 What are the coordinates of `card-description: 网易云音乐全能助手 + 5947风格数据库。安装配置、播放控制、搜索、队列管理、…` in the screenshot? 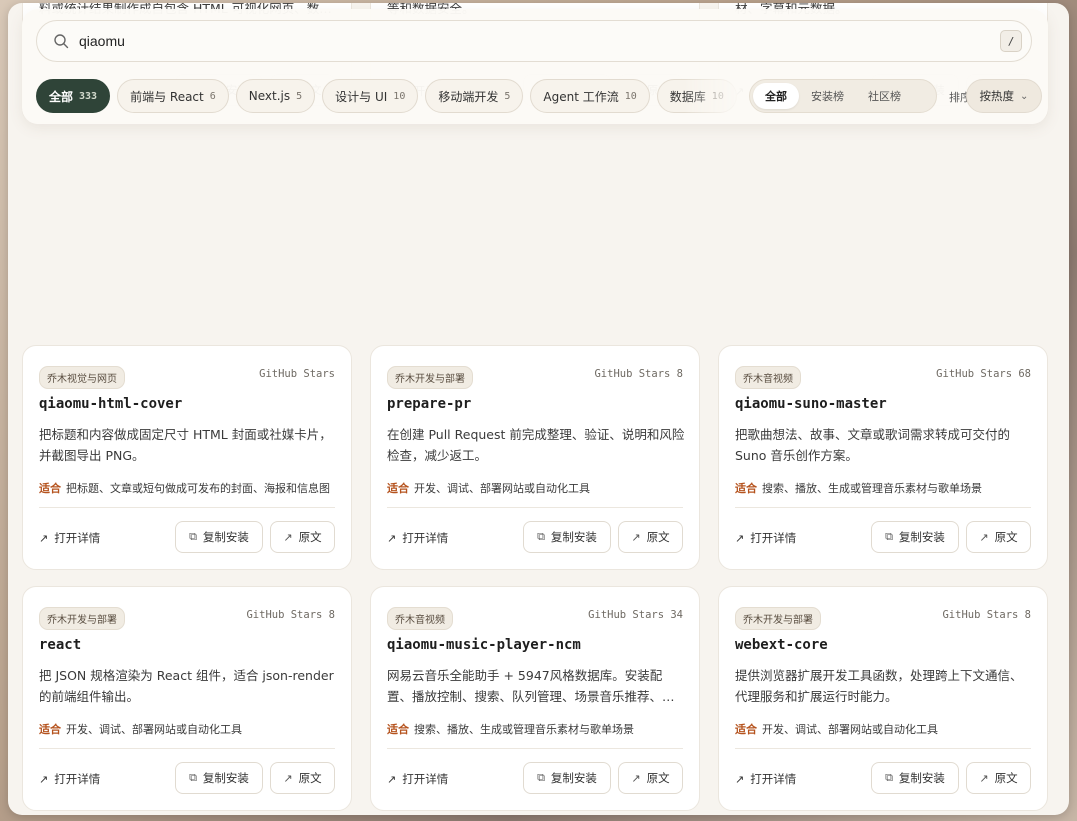 It's located at (531, 686).